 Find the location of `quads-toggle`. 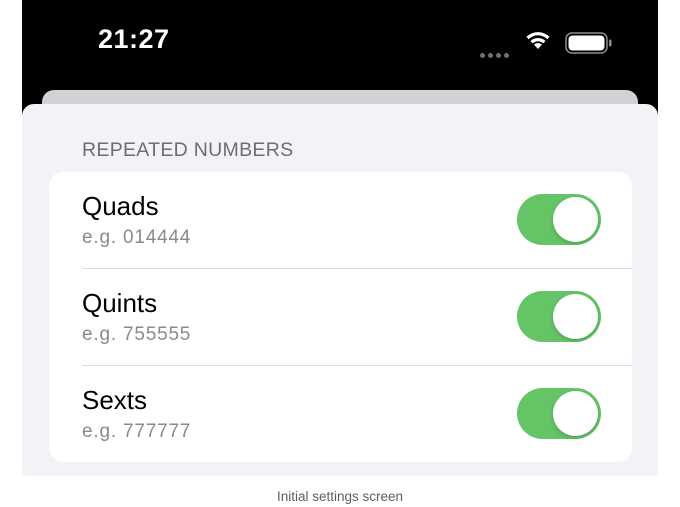

quads-toggle is located at coordinates (559, 219).